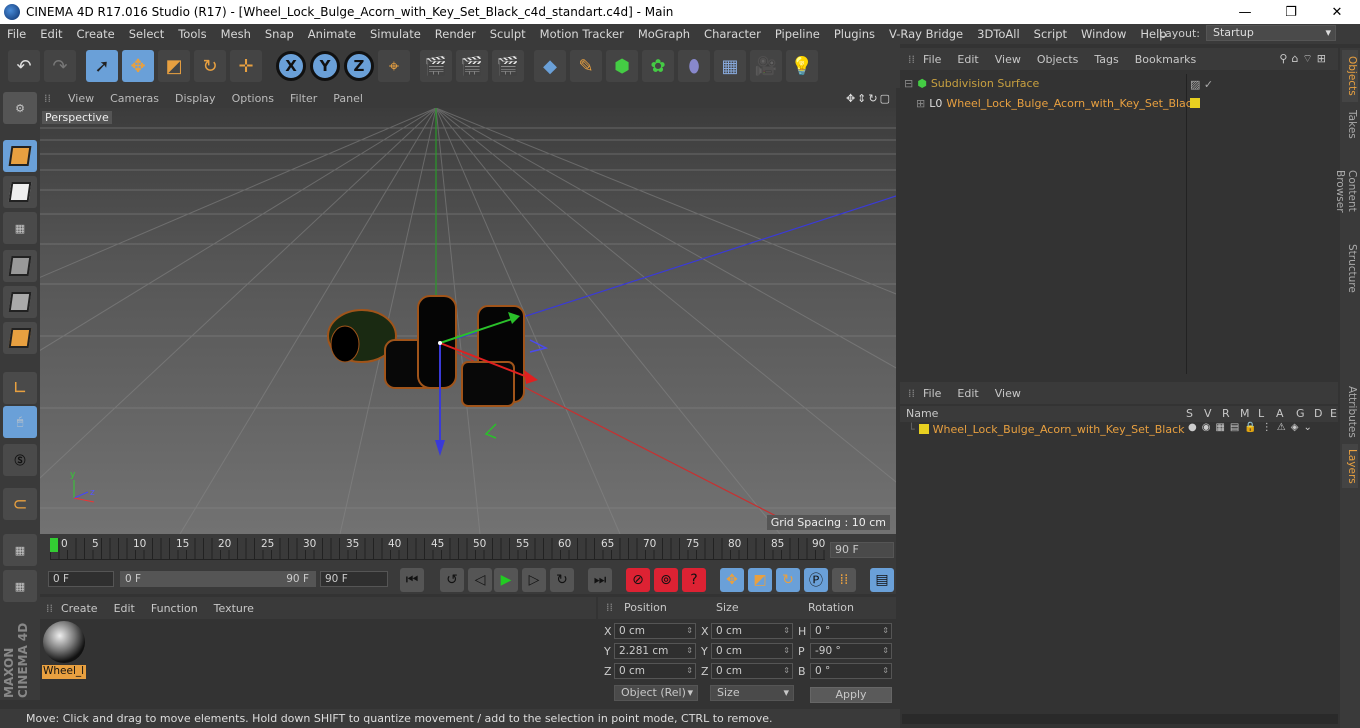 The image size is (1360, 728). What do you see at coordinates (1201, 84) in the screenshot?
I see `visibility-toggle-icon: ▨ ✓` at bounding box center [1201, 84].